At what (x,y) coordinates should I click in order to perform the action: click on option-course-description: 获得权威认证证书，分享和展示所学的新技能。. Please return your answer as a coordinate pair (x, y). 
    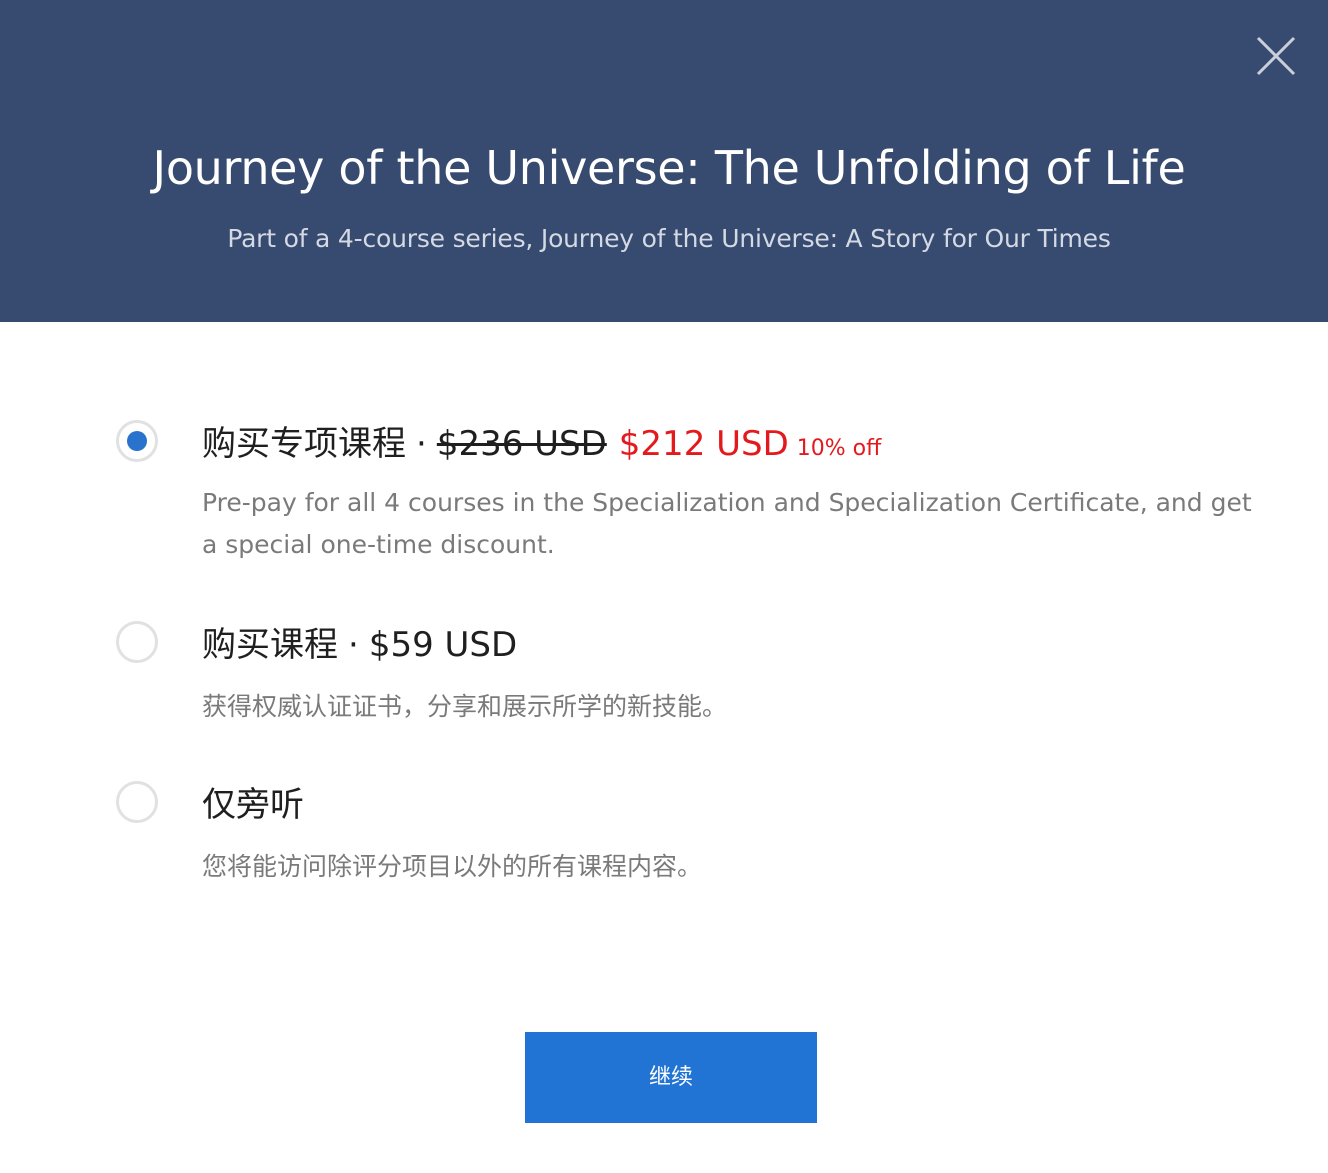
    Looking at the image, I should click on (465, 706).